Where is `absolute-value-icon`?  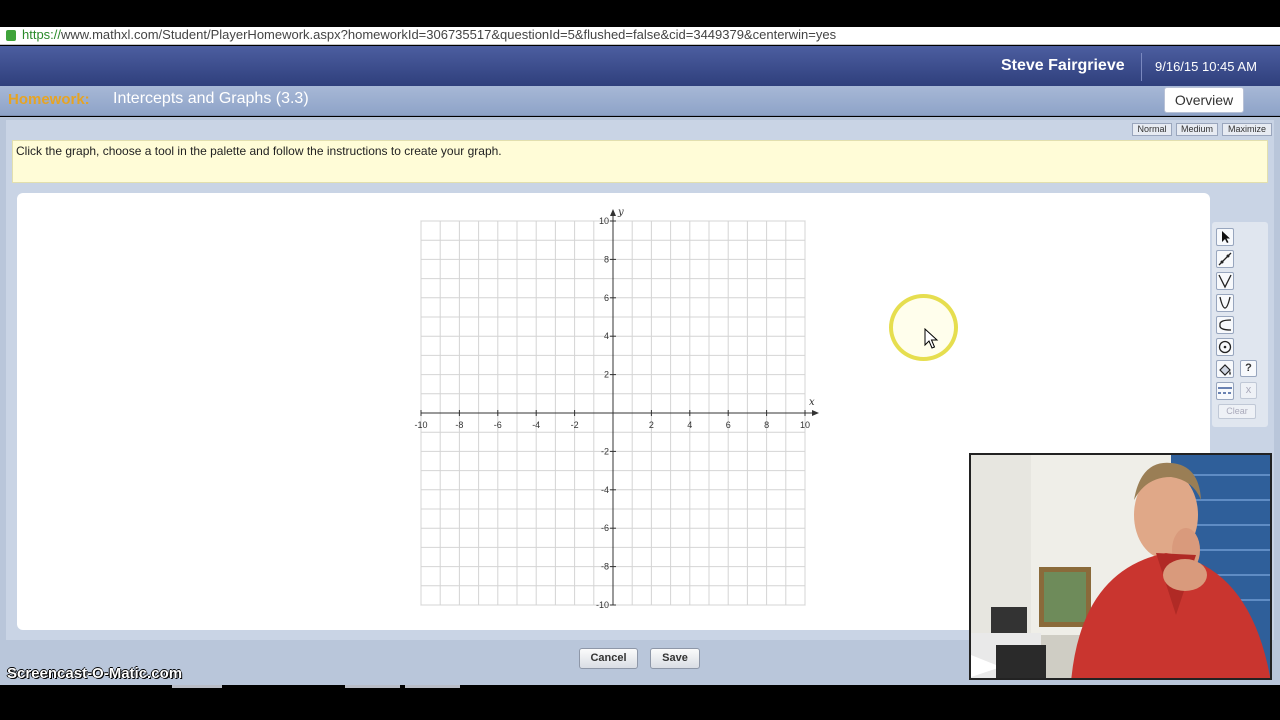
absolute-value-icon is located at coordinates (1225, 281).